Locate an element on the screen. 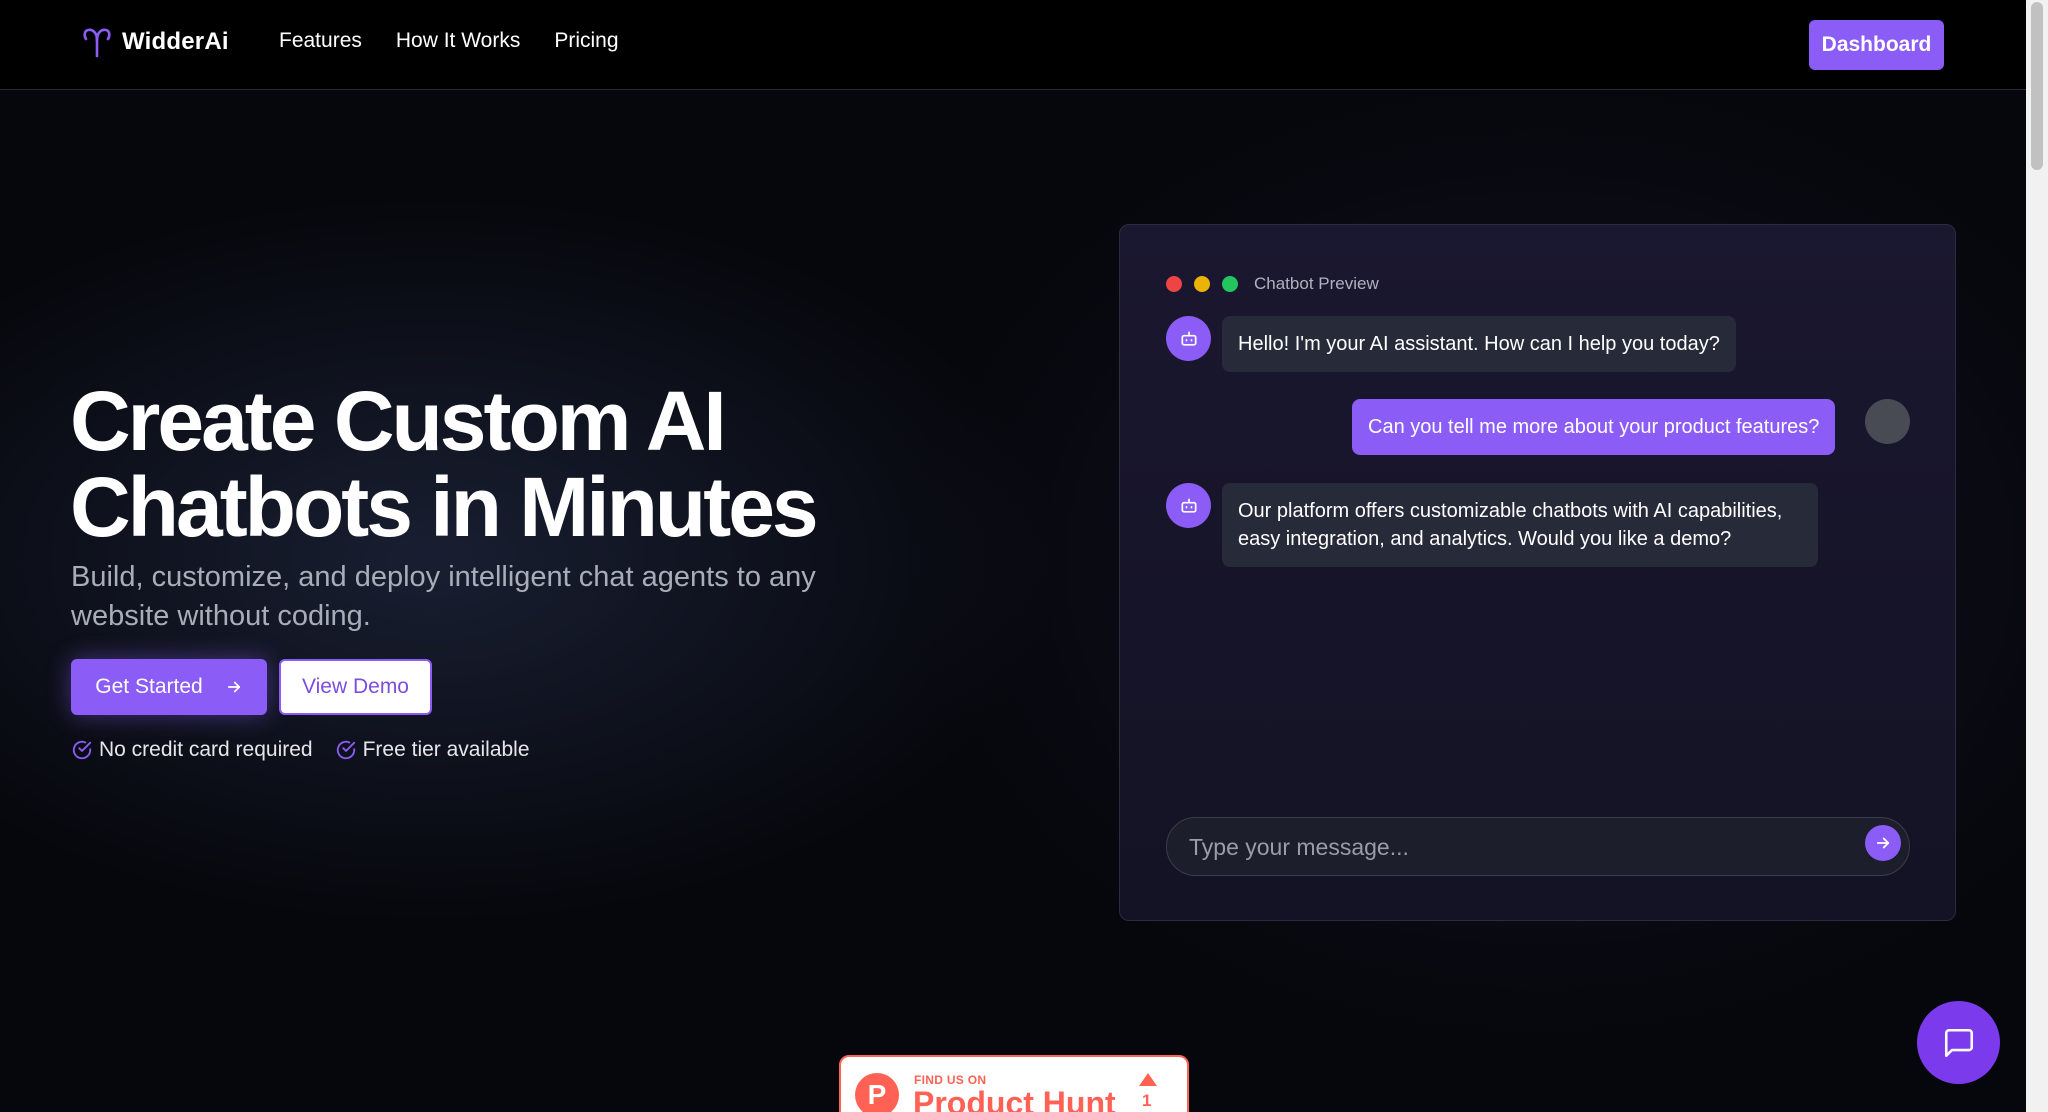 This screenshot has width=2048, height=1112. product-hunt-logo-icon: P is located at coordinates (877, 1092).